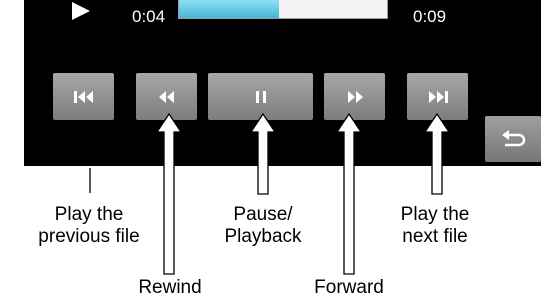  I want to click on skip-previous-icon, so click(83, 96).